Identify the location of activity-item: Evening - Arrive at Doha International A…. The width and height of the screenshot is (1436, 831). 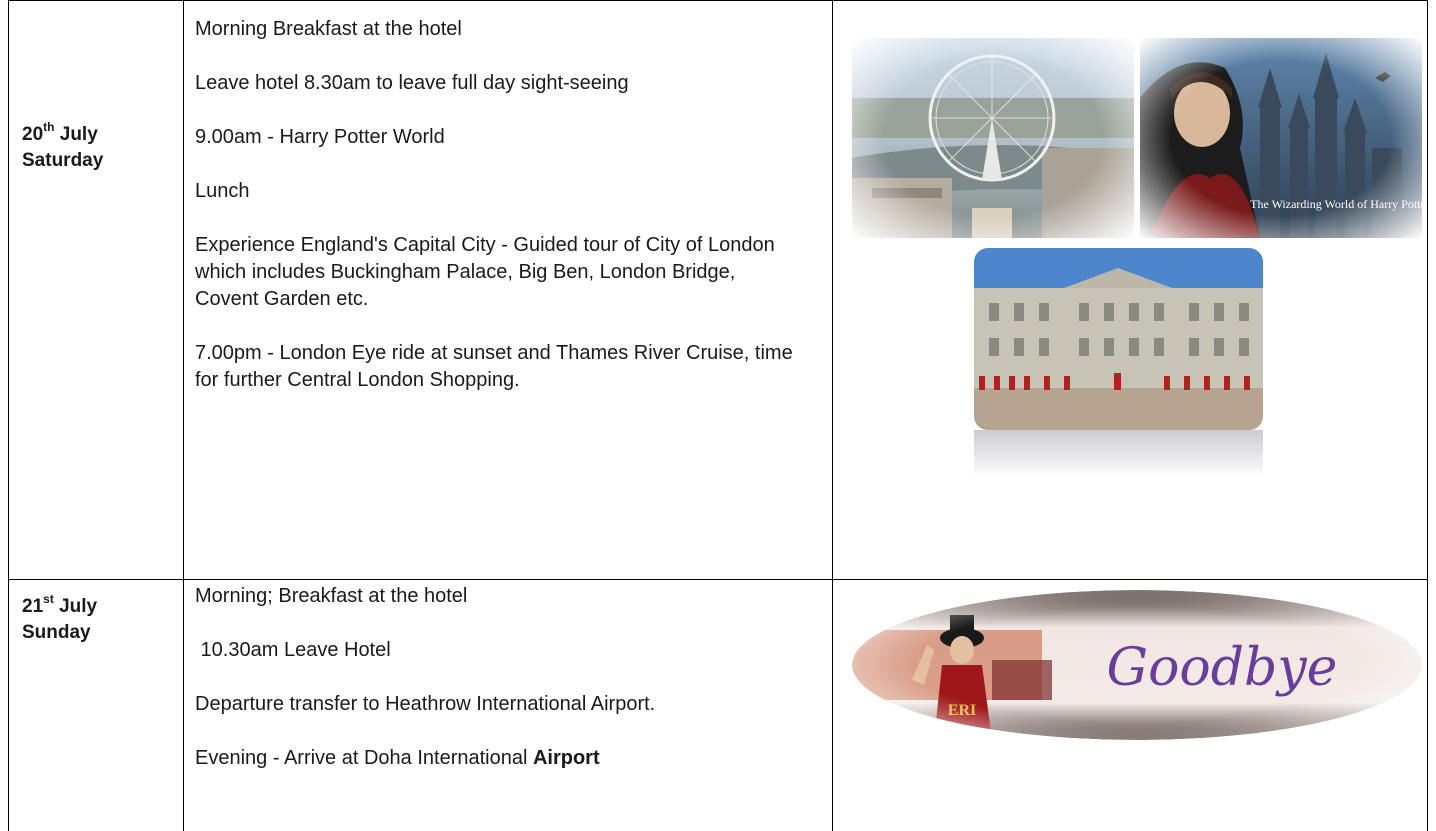
(397, 758).